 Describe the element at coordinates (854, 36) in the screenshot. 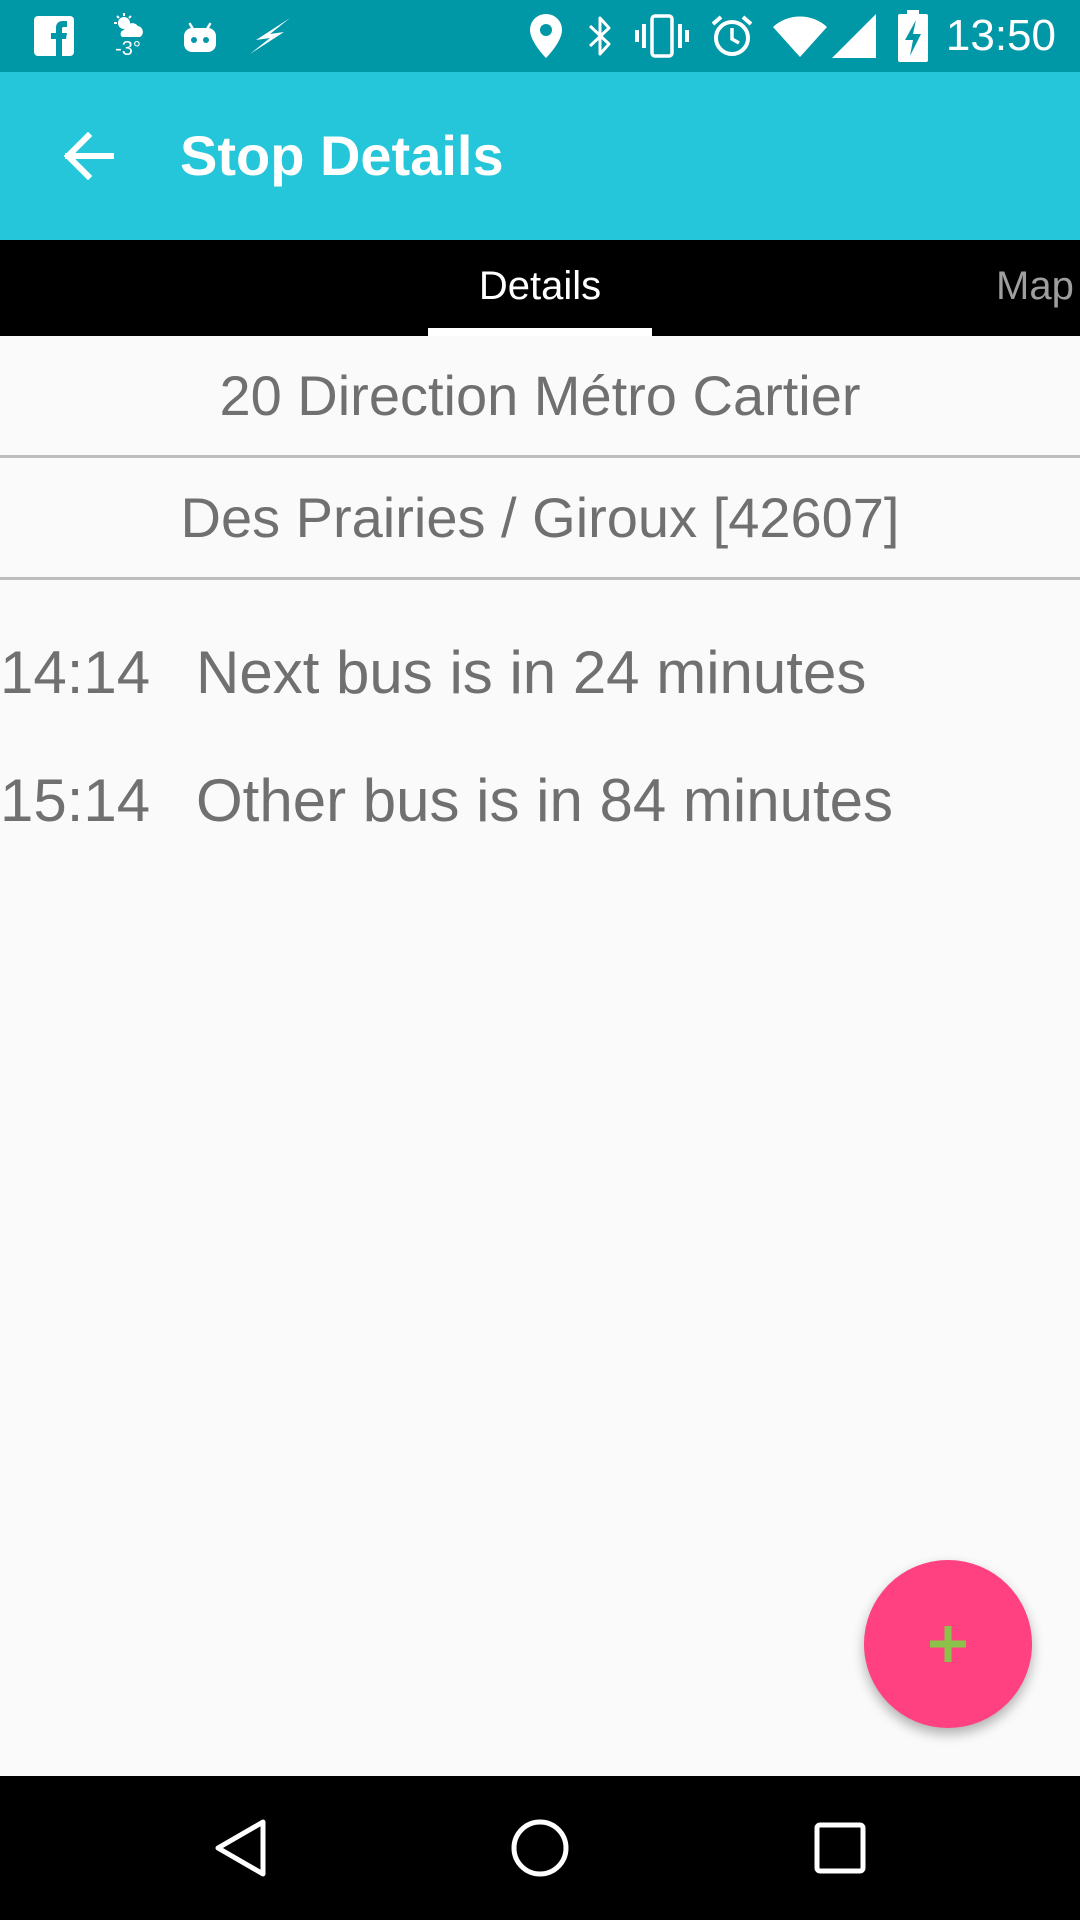

I see `signal-icon` at that location.